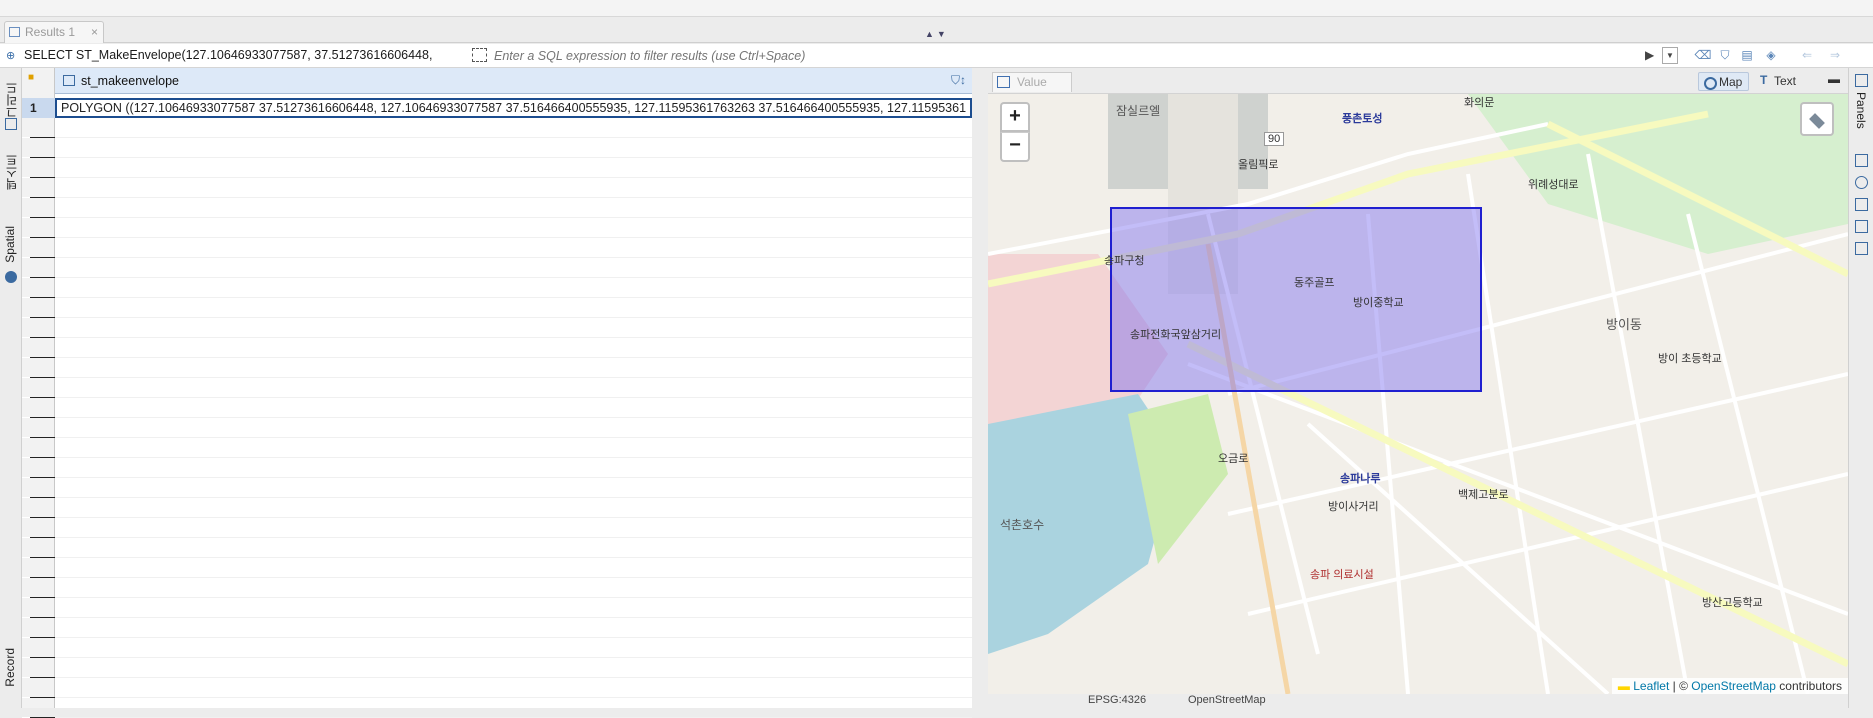 The width and height of the screenshot is (1873, 718). Describe the element at coordinates (1117, 700) in the screenshot. I see `crs-selector: EPSG:4326` at that location.